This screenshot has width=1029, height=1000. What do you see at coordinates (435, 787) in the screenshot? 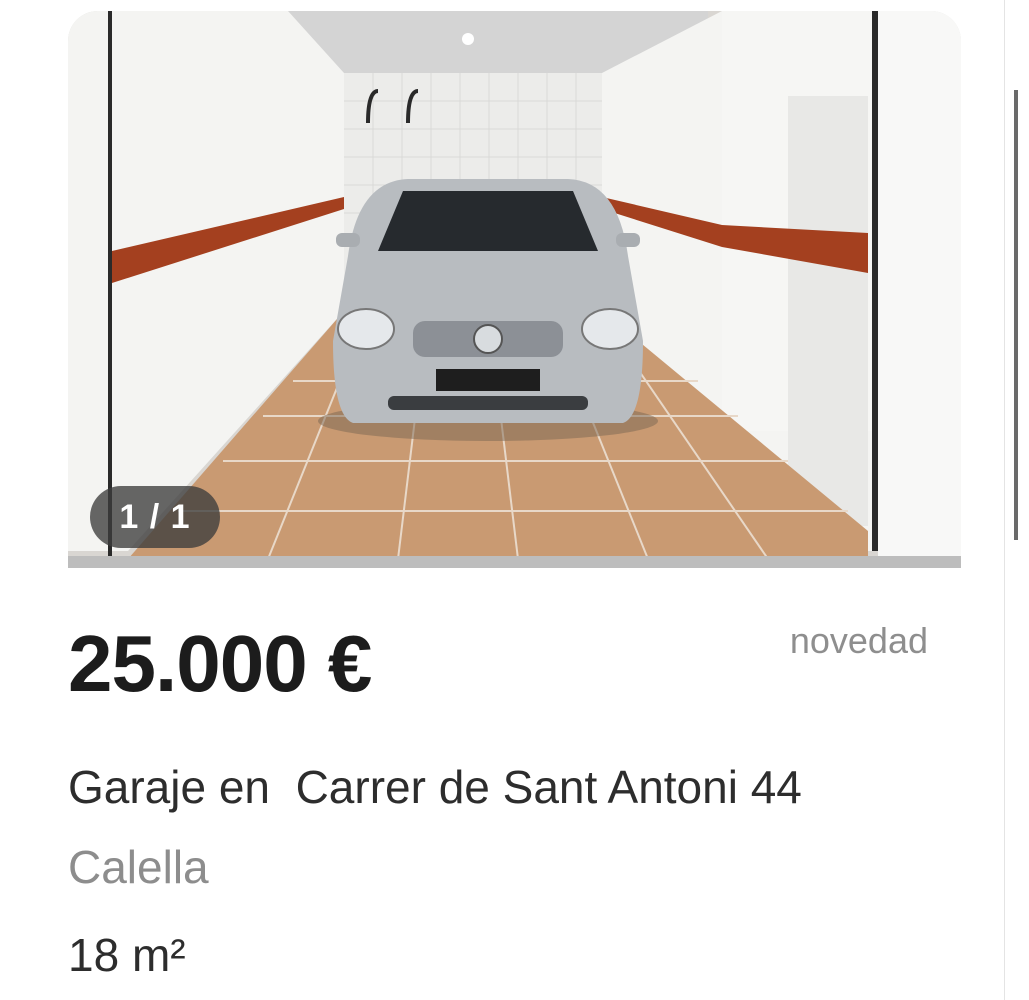
I see `listing-title: Garaje en Carrer de Sant Antoni 44` at bounding box center [435, 787].